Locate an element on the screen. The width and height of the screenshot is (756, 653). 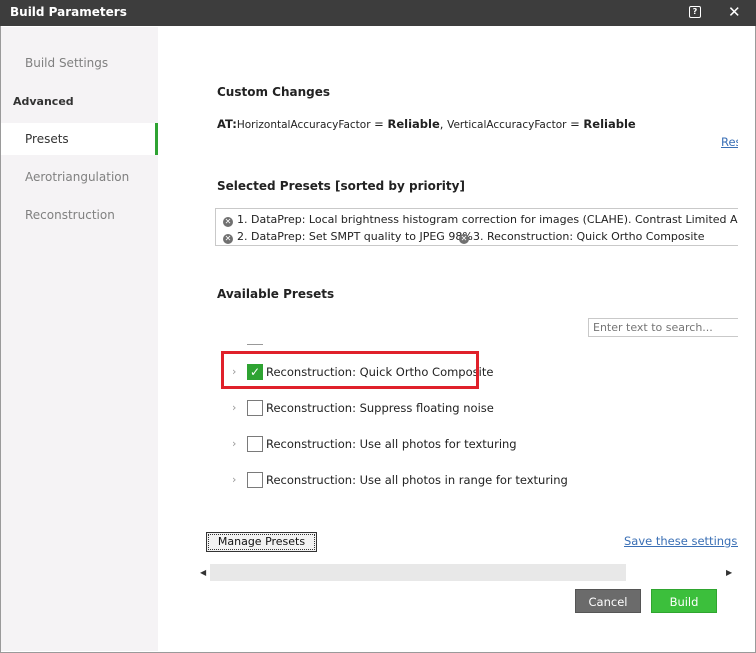
list-scroll-indicator is located at coordinates (255, 344).